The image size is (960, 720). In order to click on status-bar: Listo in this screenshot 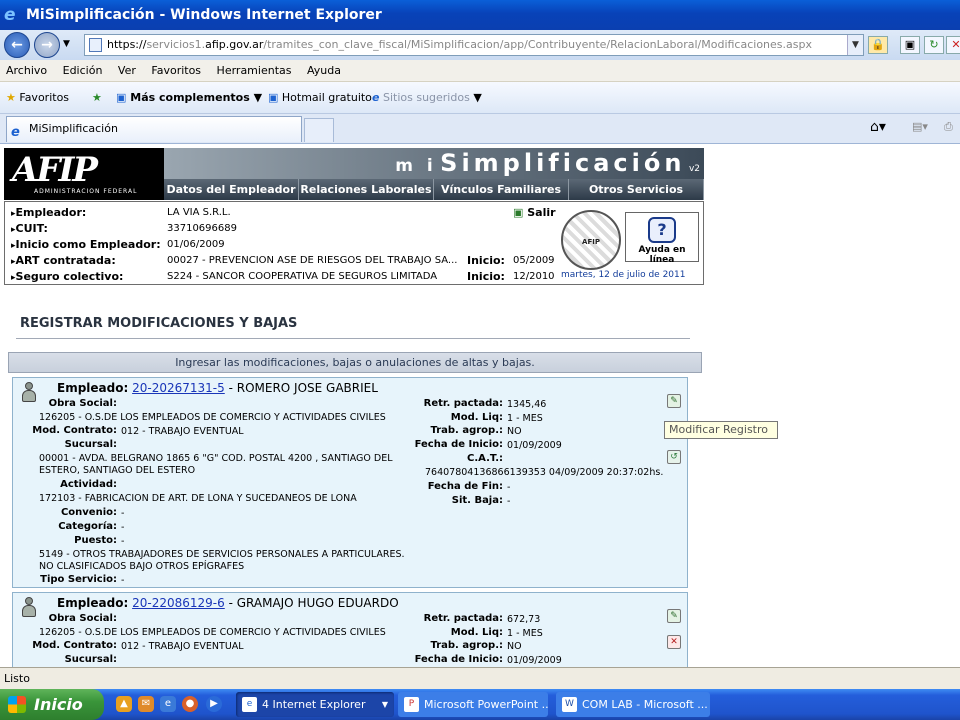, I will do `click(480, 678)`.